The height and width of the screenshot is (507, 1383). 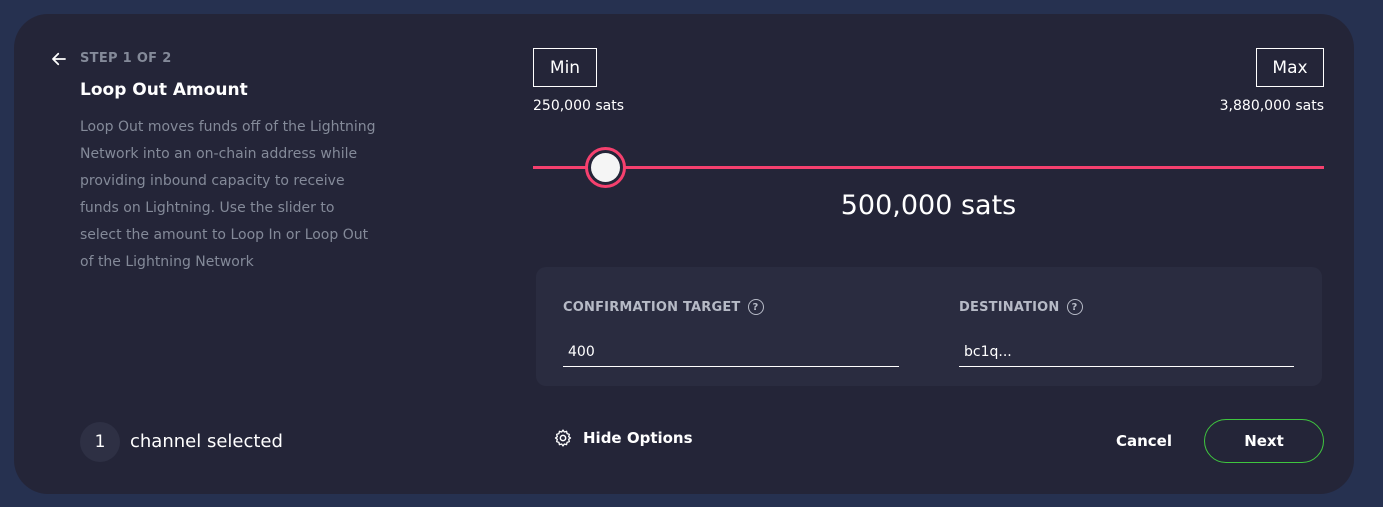 I want to click on next-button: Next, so click(x=1264, y=441).